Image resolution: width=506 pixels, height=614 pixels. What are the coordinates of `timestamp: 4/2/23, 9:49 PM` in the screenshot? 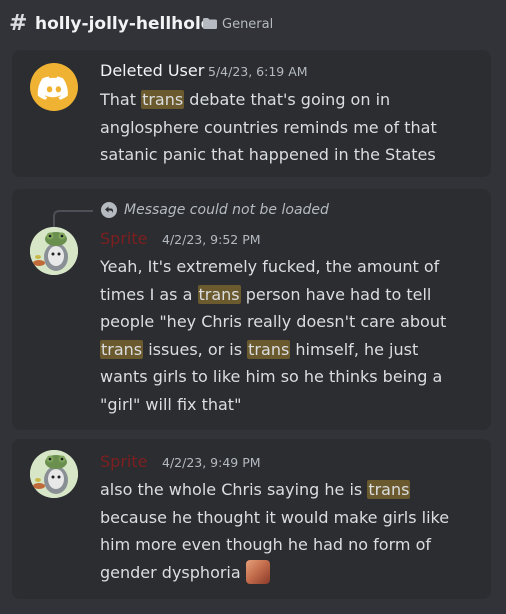 It's located at (211, 462).